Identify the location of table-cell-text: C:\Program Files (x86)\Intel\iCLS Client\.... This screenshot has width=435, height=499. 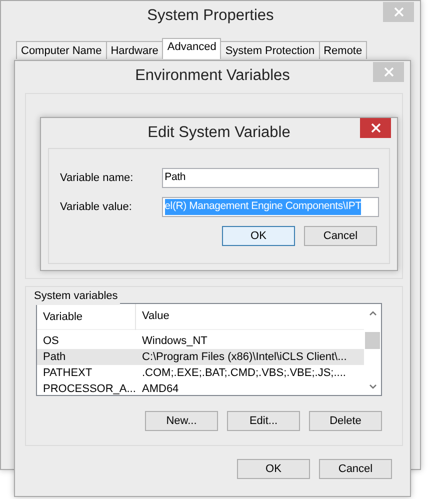
(244, 357).